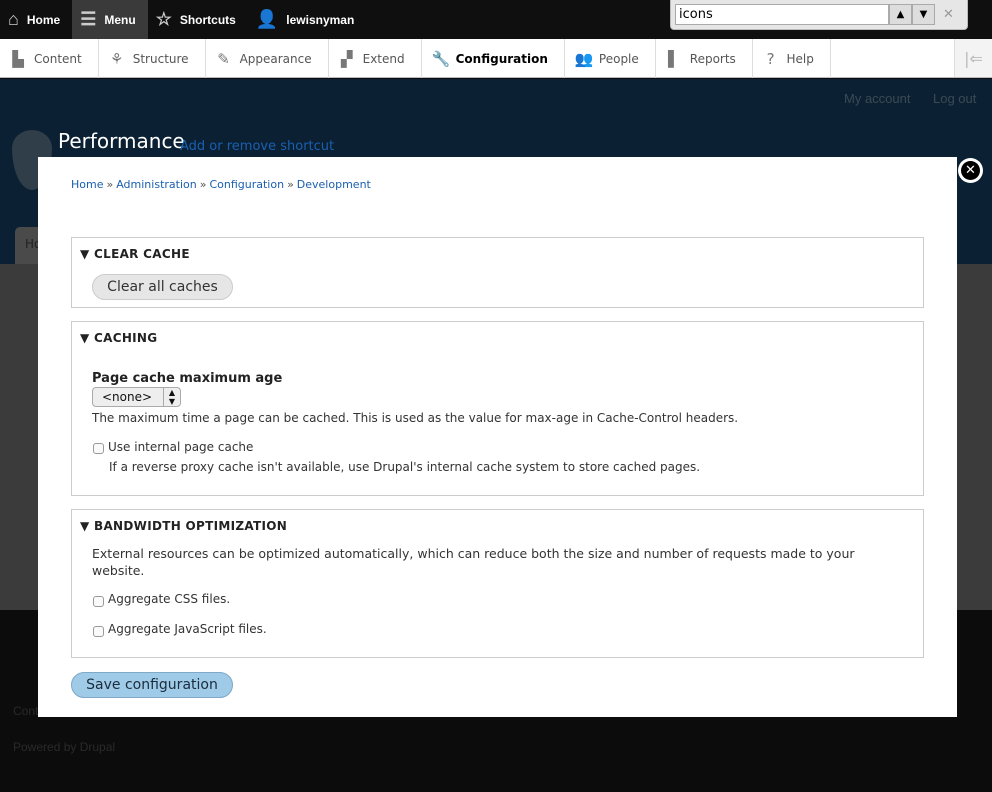 This screenshot has height=792, width=992. I want to click on find-bar: ▲ ▼ ✕, so click(819, 15).